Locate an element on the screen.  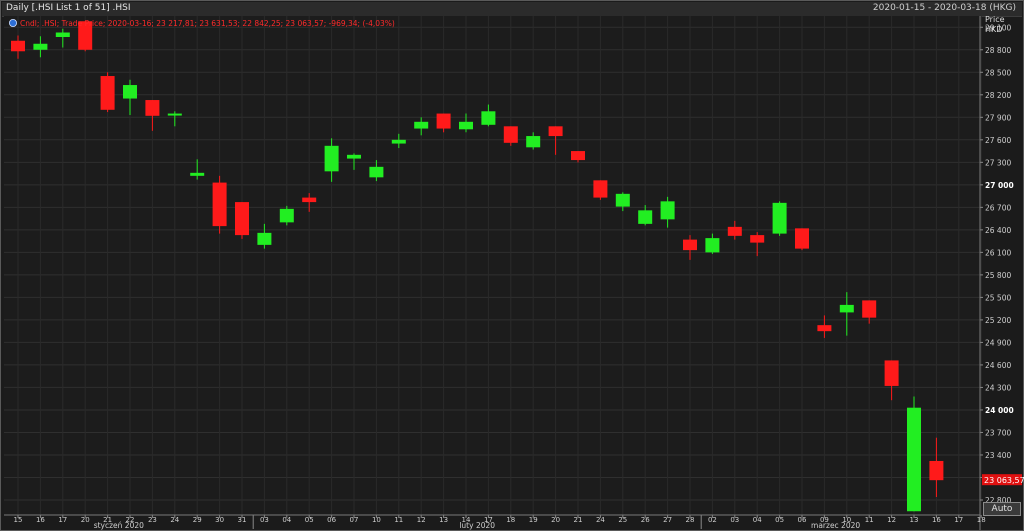
x-tick-label: 19 is located at coordinates (533, 520).